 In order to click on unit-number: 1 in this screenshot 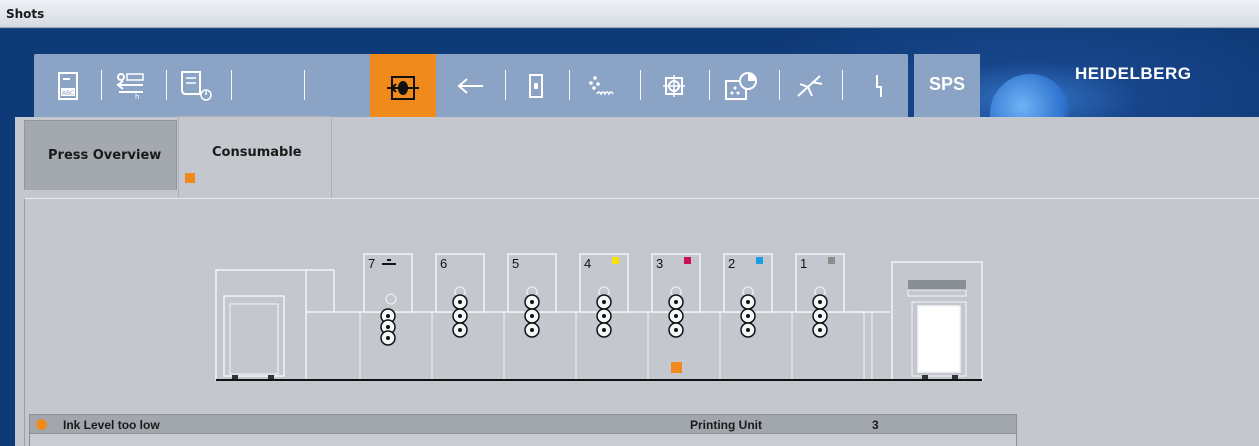, I will do `click(803, 263)`.